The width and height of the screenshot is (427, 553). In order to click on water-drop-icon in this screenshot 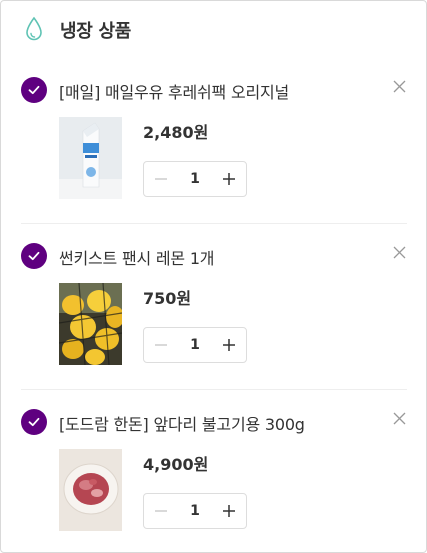, I will do `click(34, 28)`.